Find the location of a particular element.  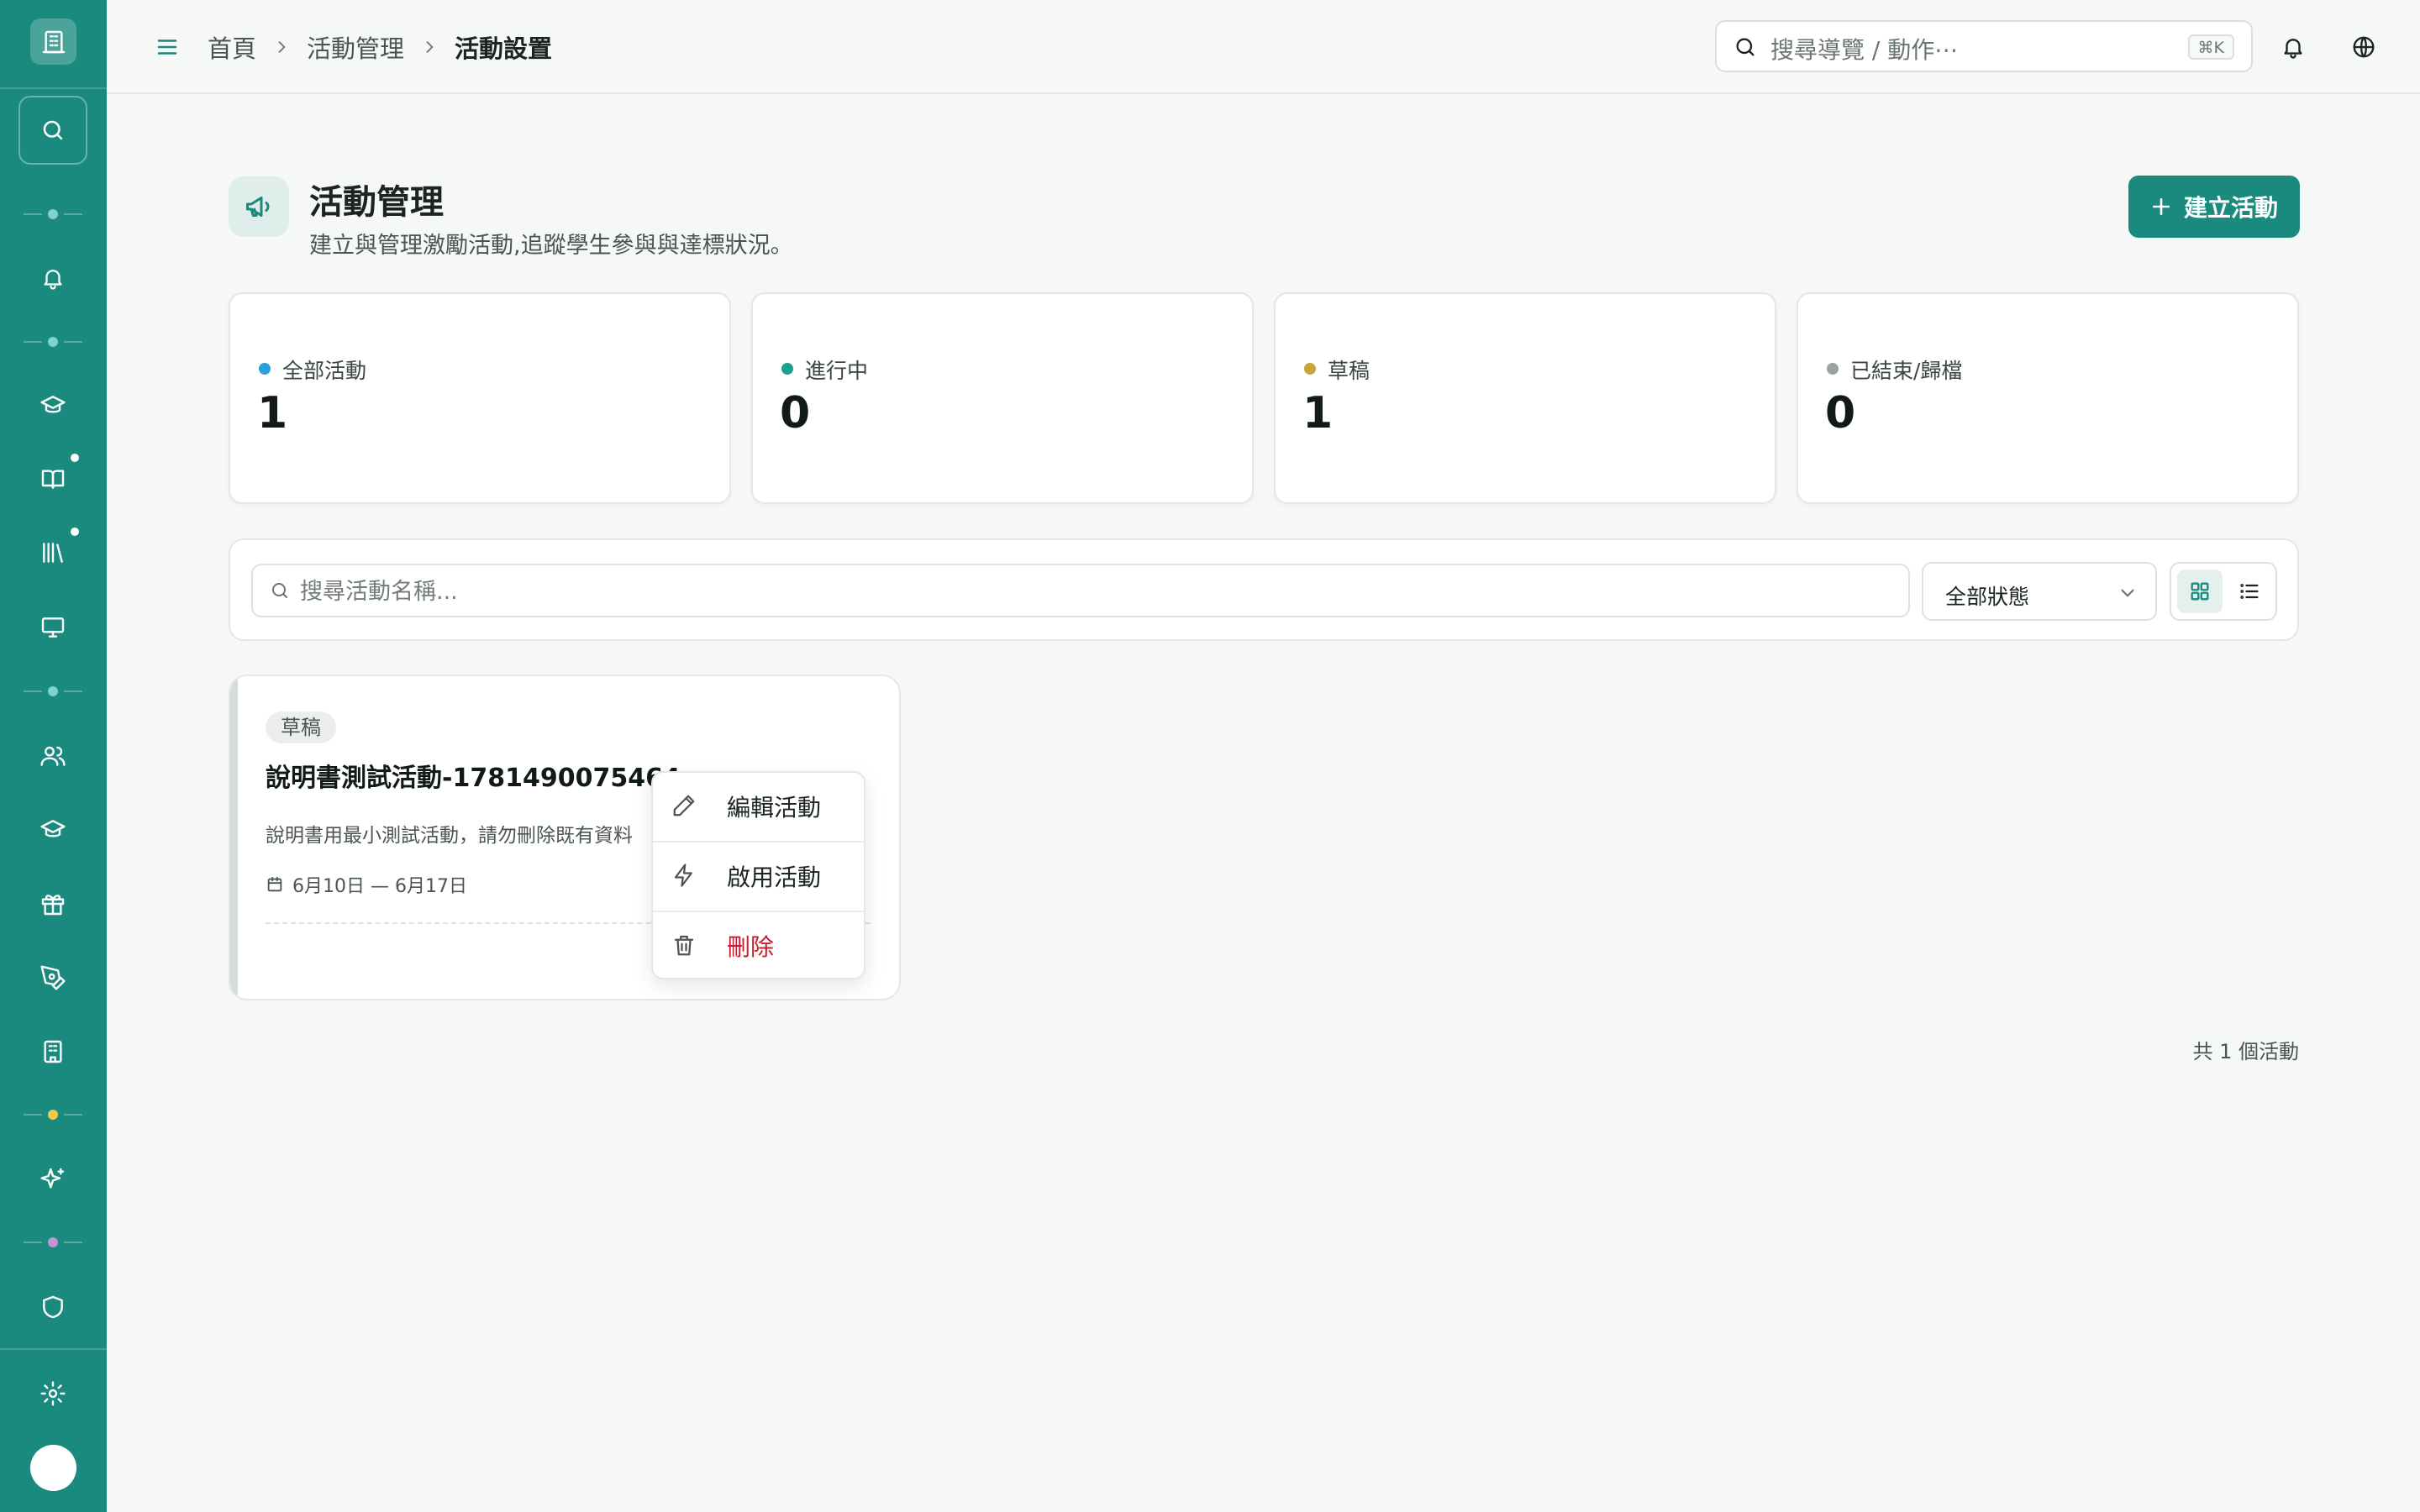

status-badge: 草稿 is located at coordinates (301, 727).